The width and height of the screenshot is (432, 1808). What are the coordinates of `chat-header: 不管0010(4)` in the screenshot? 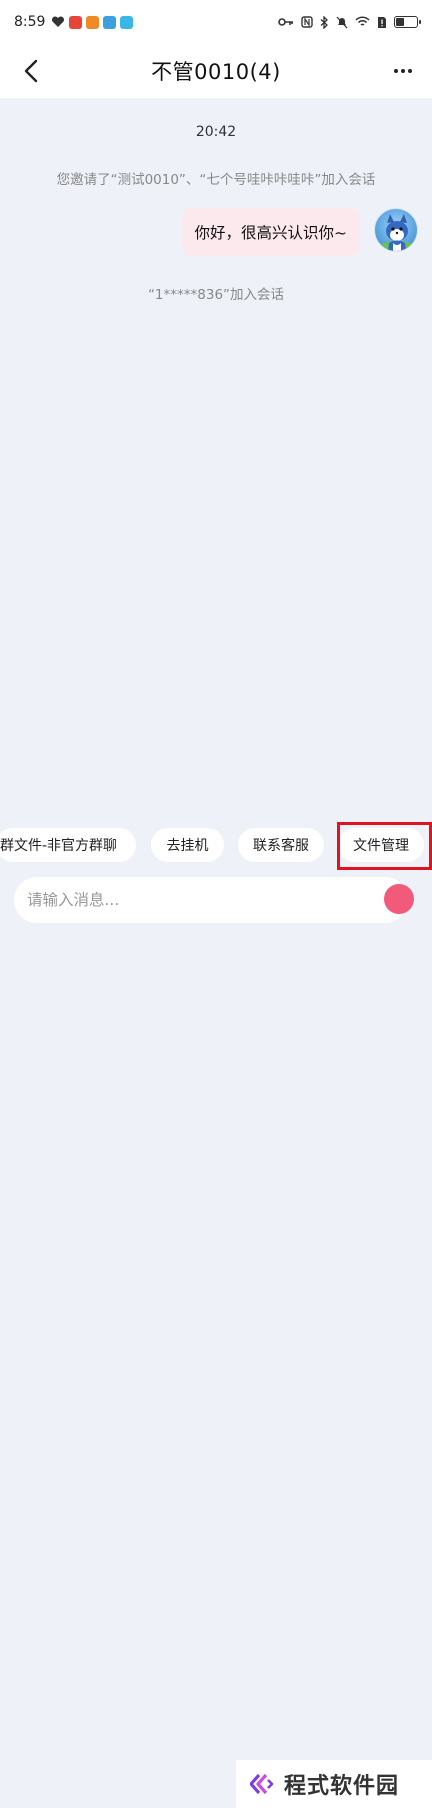 It's located at (216, 71).